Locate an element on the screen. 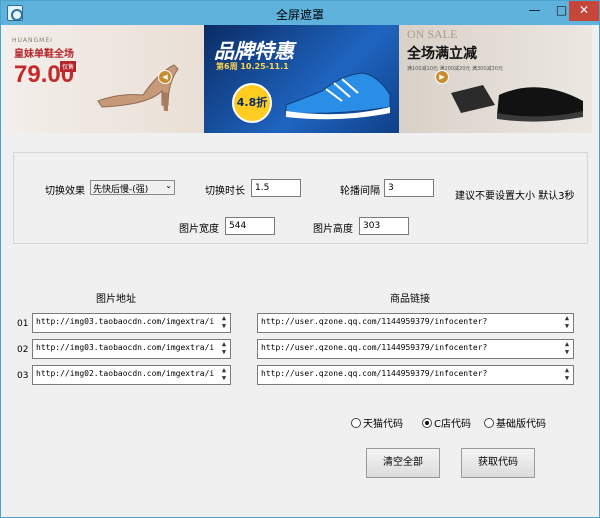 The image size is (600, 518). duration-input: 1.5 is located at coordinates (276, 188).